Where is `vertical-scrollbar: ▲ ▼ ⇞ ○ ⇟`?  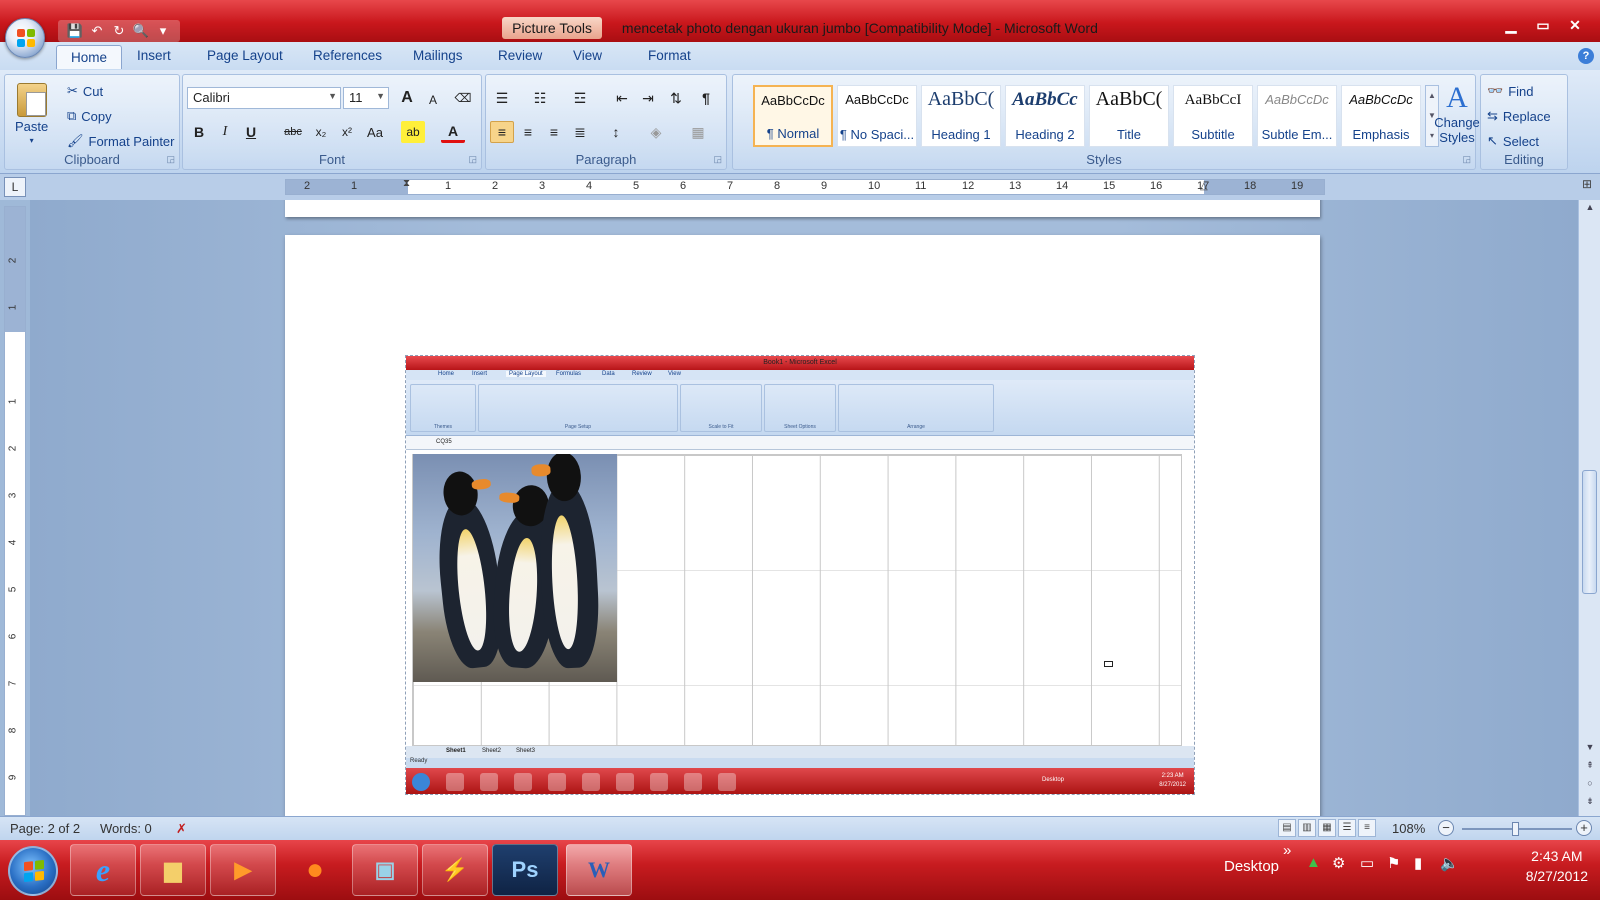
vertical-scrollbar: ▲ ▼ ⇞ ○ ⇟ is located at coordinates (1589, 508).